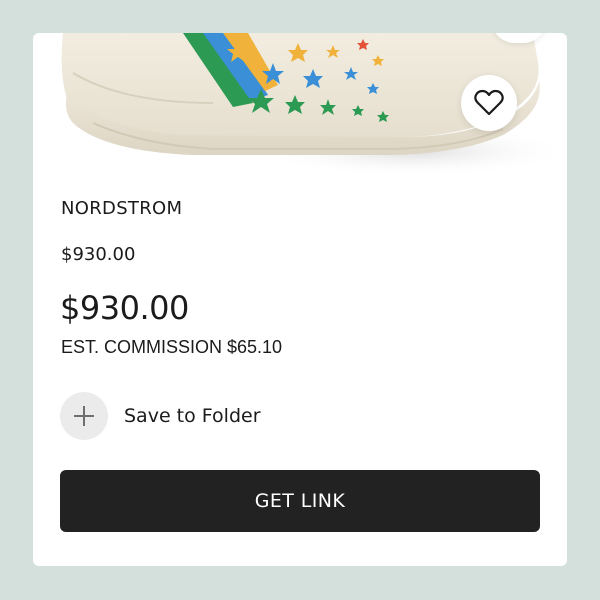  Describe the element at coordinates (172, 347) in the screenshot. I see `estimated-commission: EST. COMMISSION $65.10` at that location.